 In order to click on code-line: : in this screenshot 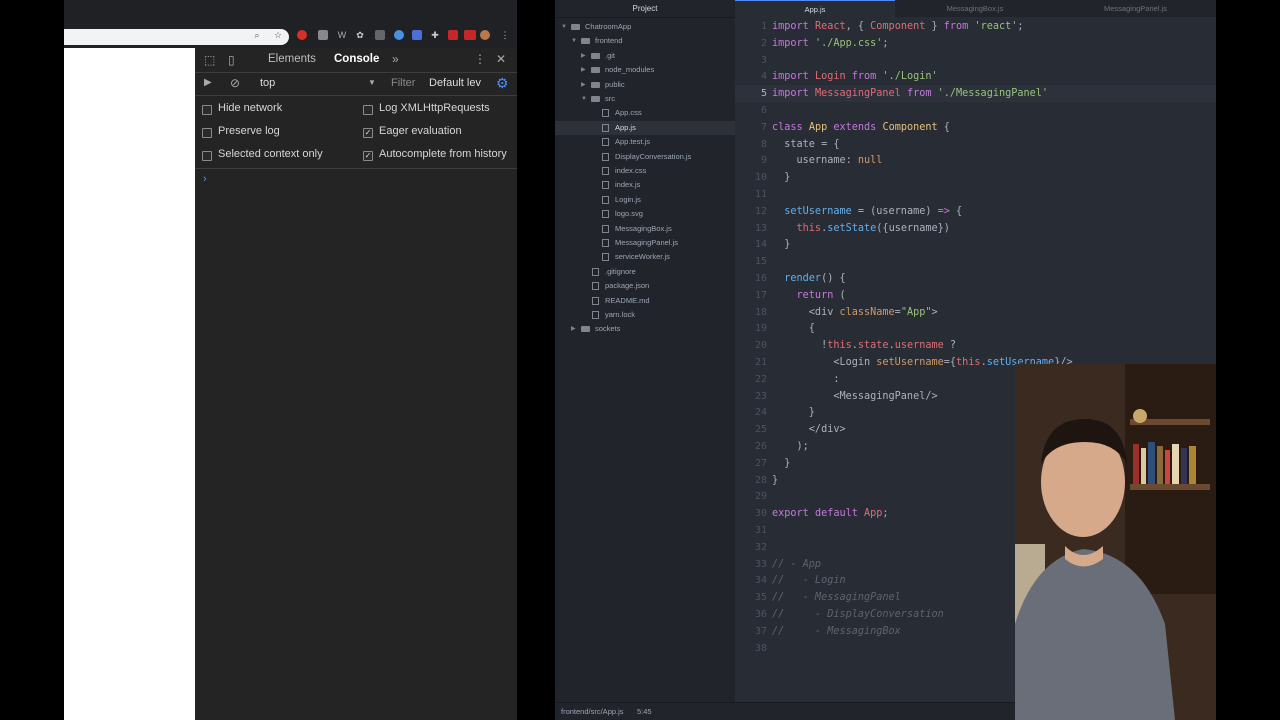, I will do `click(805, 379)`.